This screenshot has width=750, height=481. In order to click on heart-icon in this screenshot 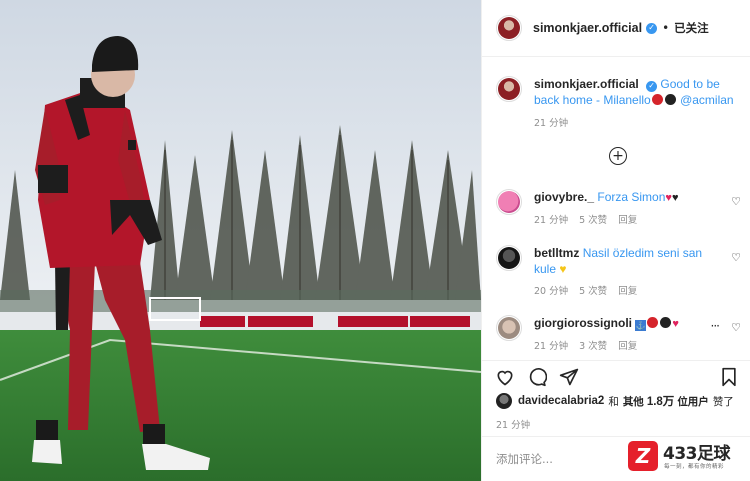, I will do `click(505, 379)`.